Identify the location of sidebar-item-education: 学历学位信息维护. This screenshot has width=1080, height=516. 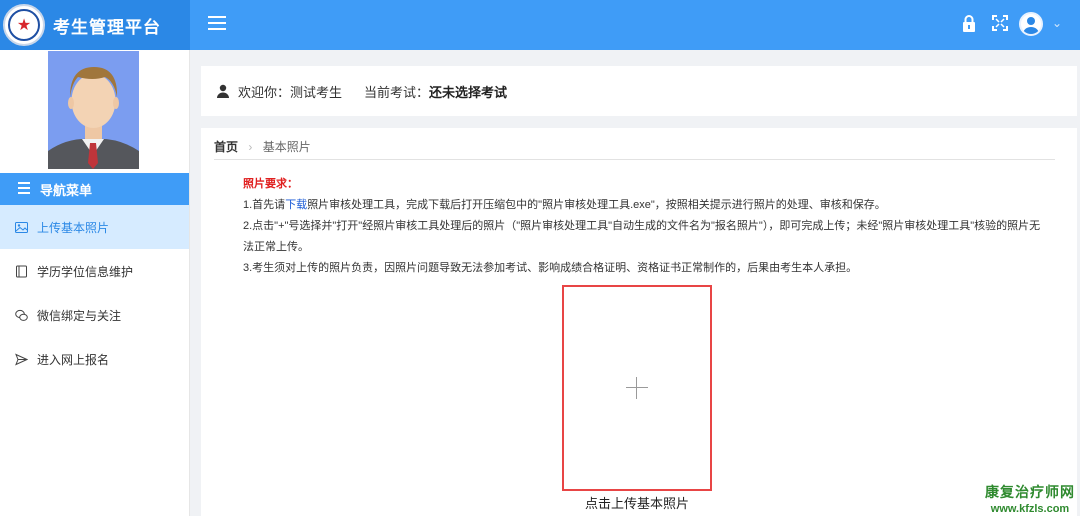
(94, 271).